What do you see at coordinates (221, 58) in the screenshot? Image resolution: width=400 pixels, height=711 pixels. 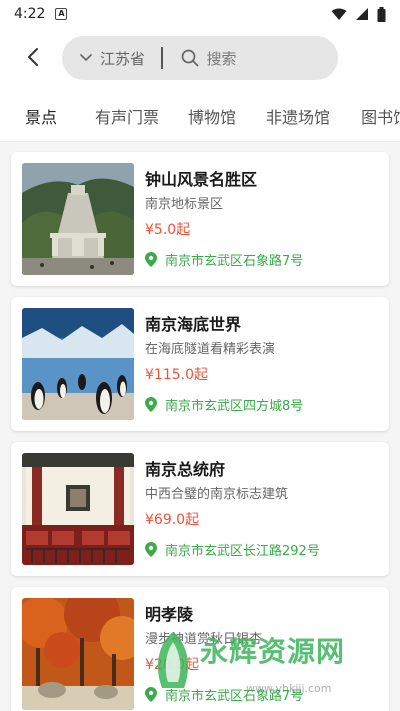 I see `search-placeholder: 搜索` at bounding box center [221, 58].